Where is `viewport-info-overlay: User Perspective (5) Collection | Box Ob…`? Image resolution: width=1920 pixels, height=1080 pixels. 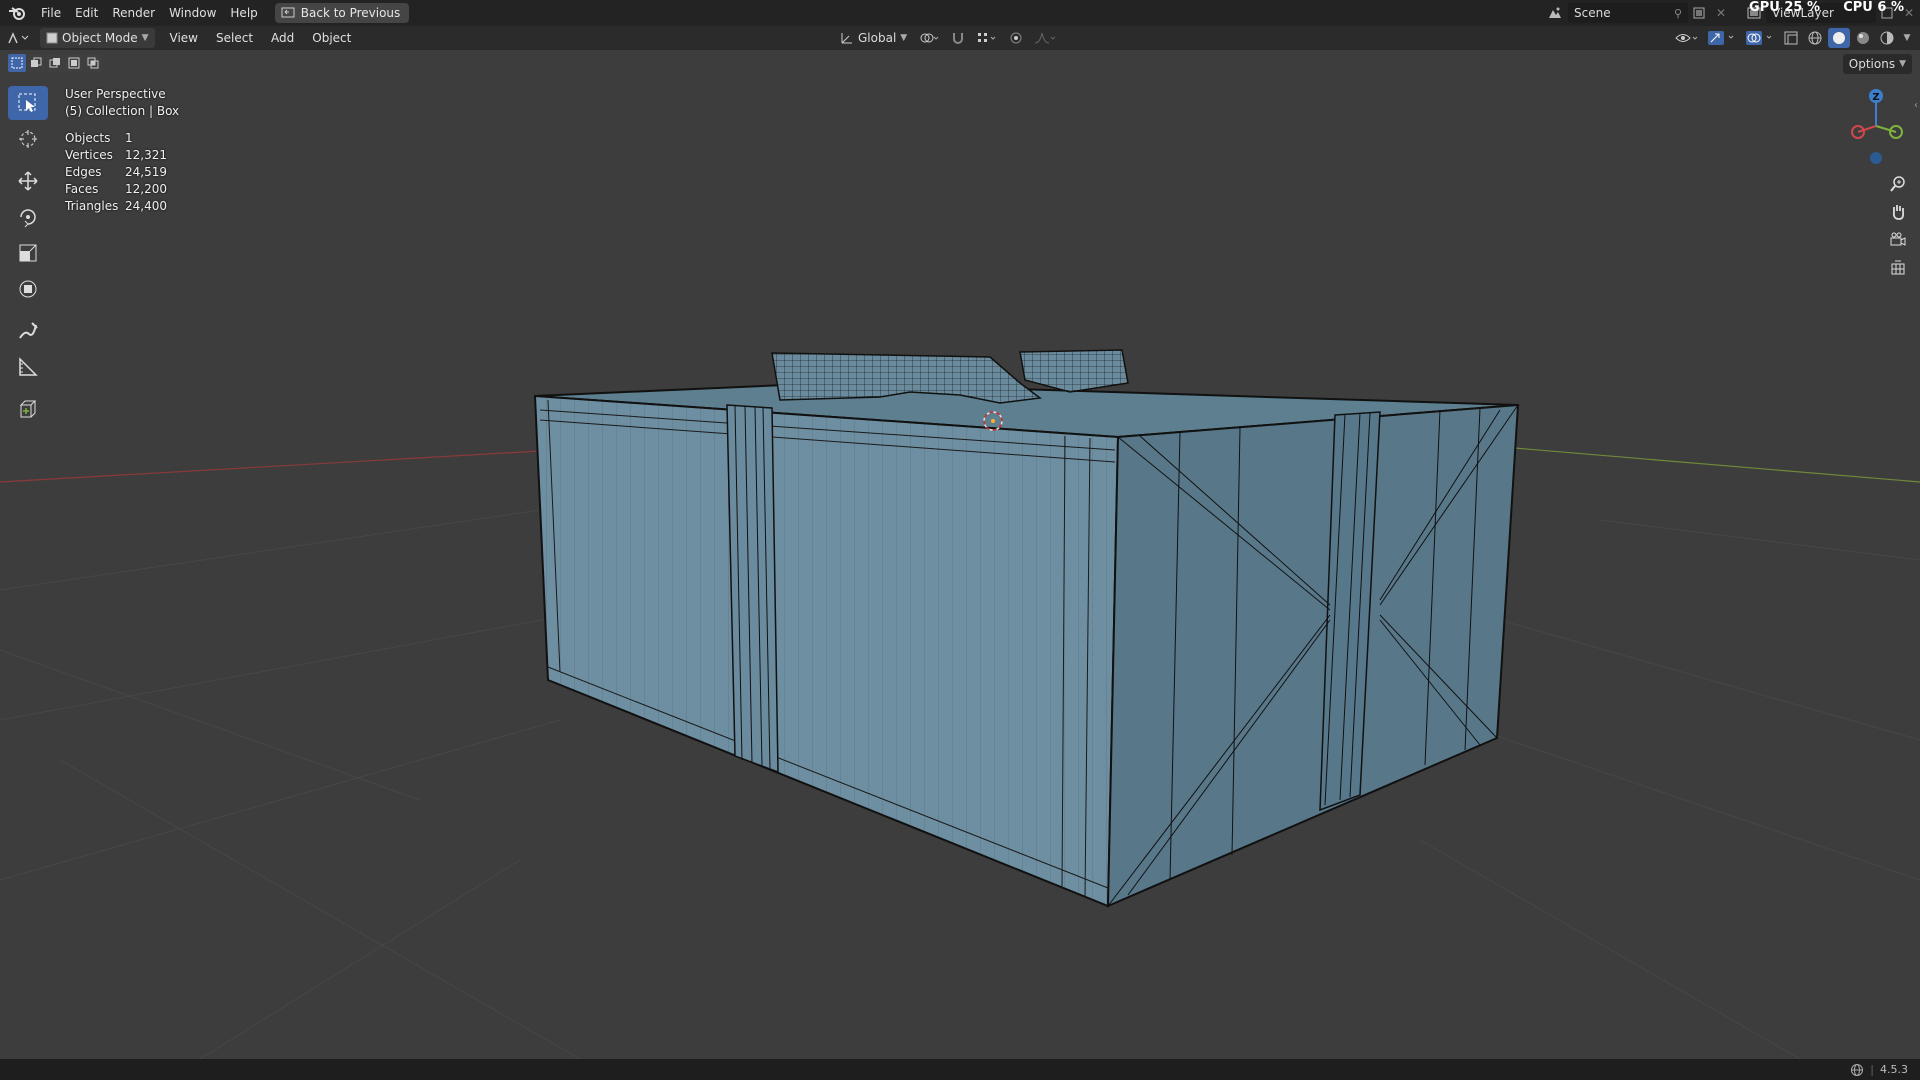 viewport-info-overlay: User Perspective (5) Collection | Box Ob… is located at coordinates (122, 150).